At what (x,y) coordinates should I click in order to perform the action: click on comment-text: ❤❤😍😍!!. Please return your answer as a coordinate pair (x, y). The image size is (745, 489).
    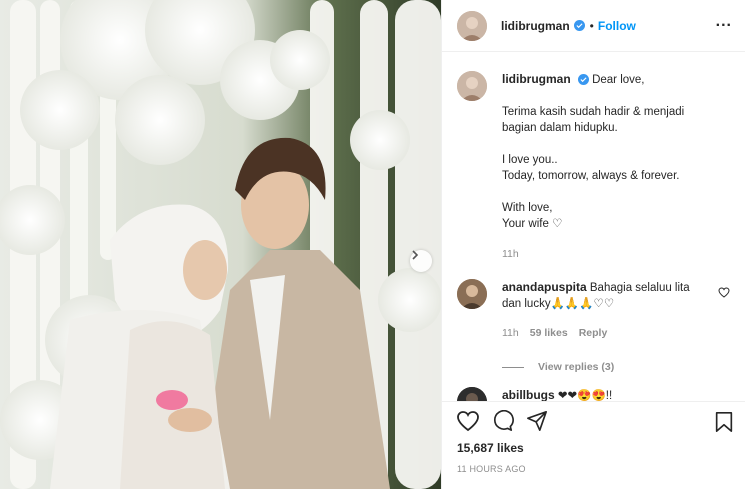
    Looking at the image, I should click on (585, 395).